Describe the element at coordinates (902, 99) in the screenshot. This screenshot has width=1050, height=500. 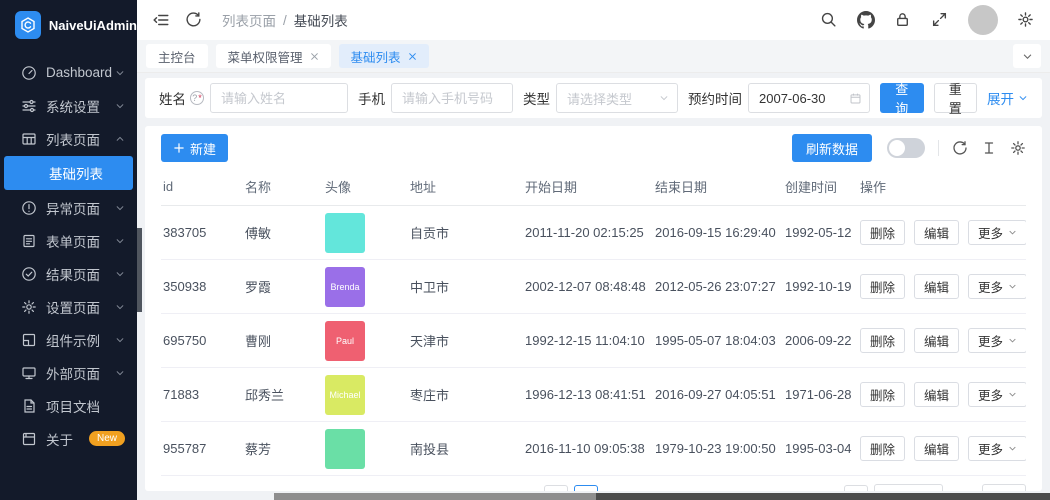
I see `search-button: 查询` at that location.